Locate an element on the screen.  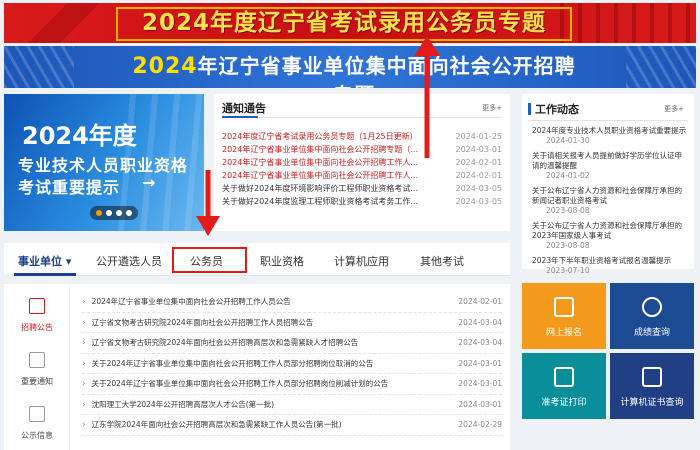
computer-certificate-query-tile: 计算机证书查询 is located at coordinates (652, 386).